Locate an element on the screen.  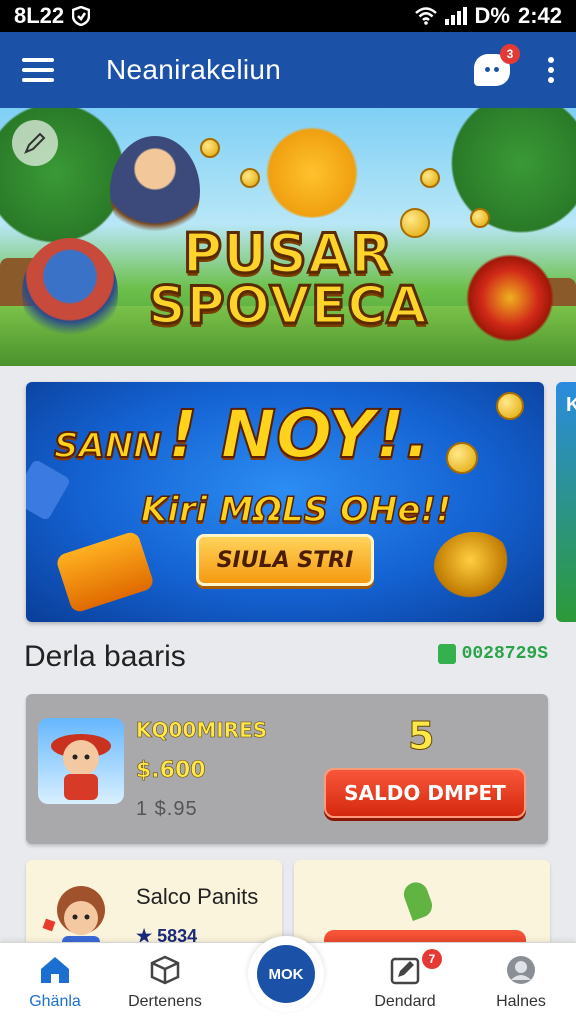
notification-shield-icon is located at coordinates (81, 16).